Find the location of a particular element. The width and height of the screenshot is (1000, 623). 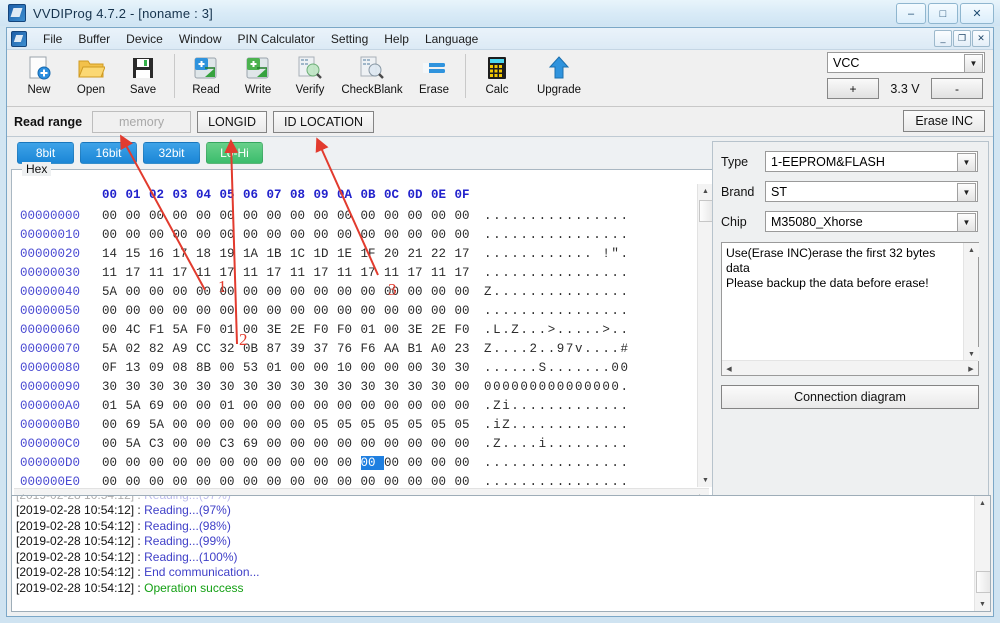

mdi-close-button: ✕ is located at coordinates (981, 38).